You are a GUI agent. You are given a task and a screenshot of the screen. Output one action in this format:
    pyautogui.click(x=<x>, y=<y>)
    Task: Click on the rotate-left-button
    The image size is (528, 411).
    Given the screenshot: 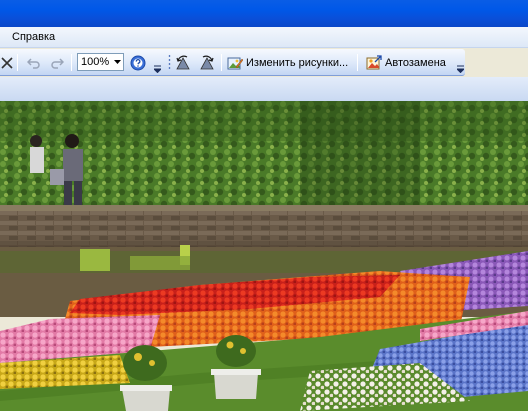 What is the action you would take?
    pyautogui.click(x=184, y=62)
    